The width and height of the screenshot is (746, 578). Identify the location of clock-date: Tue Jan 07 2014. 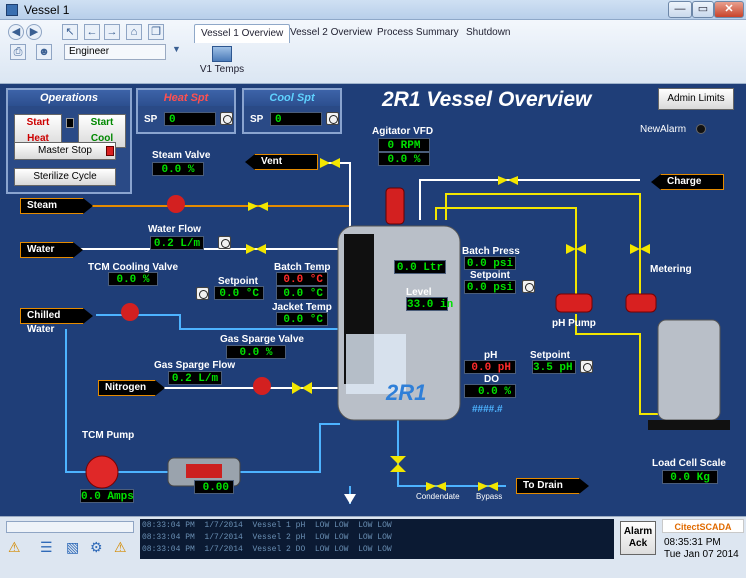
(701, 554).